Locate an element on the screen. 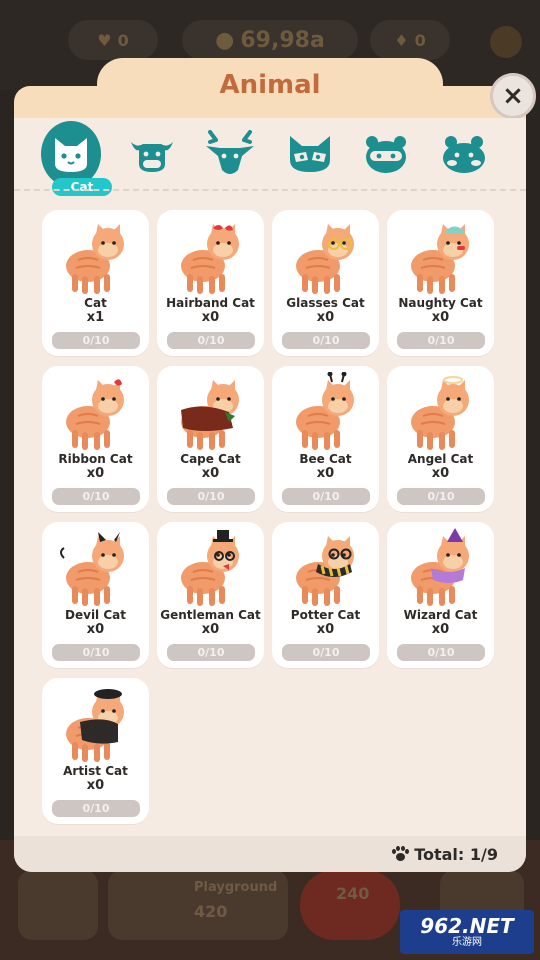  animal-card: Angel Cat x0 0/10 is located at coordinates (440, 439).